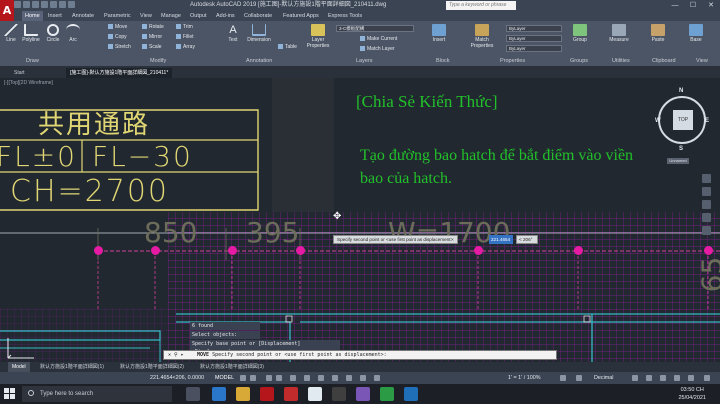 The width and height of the screenshot is (720, 404). I want to click on dimension-850: 850, so click(170, 232).